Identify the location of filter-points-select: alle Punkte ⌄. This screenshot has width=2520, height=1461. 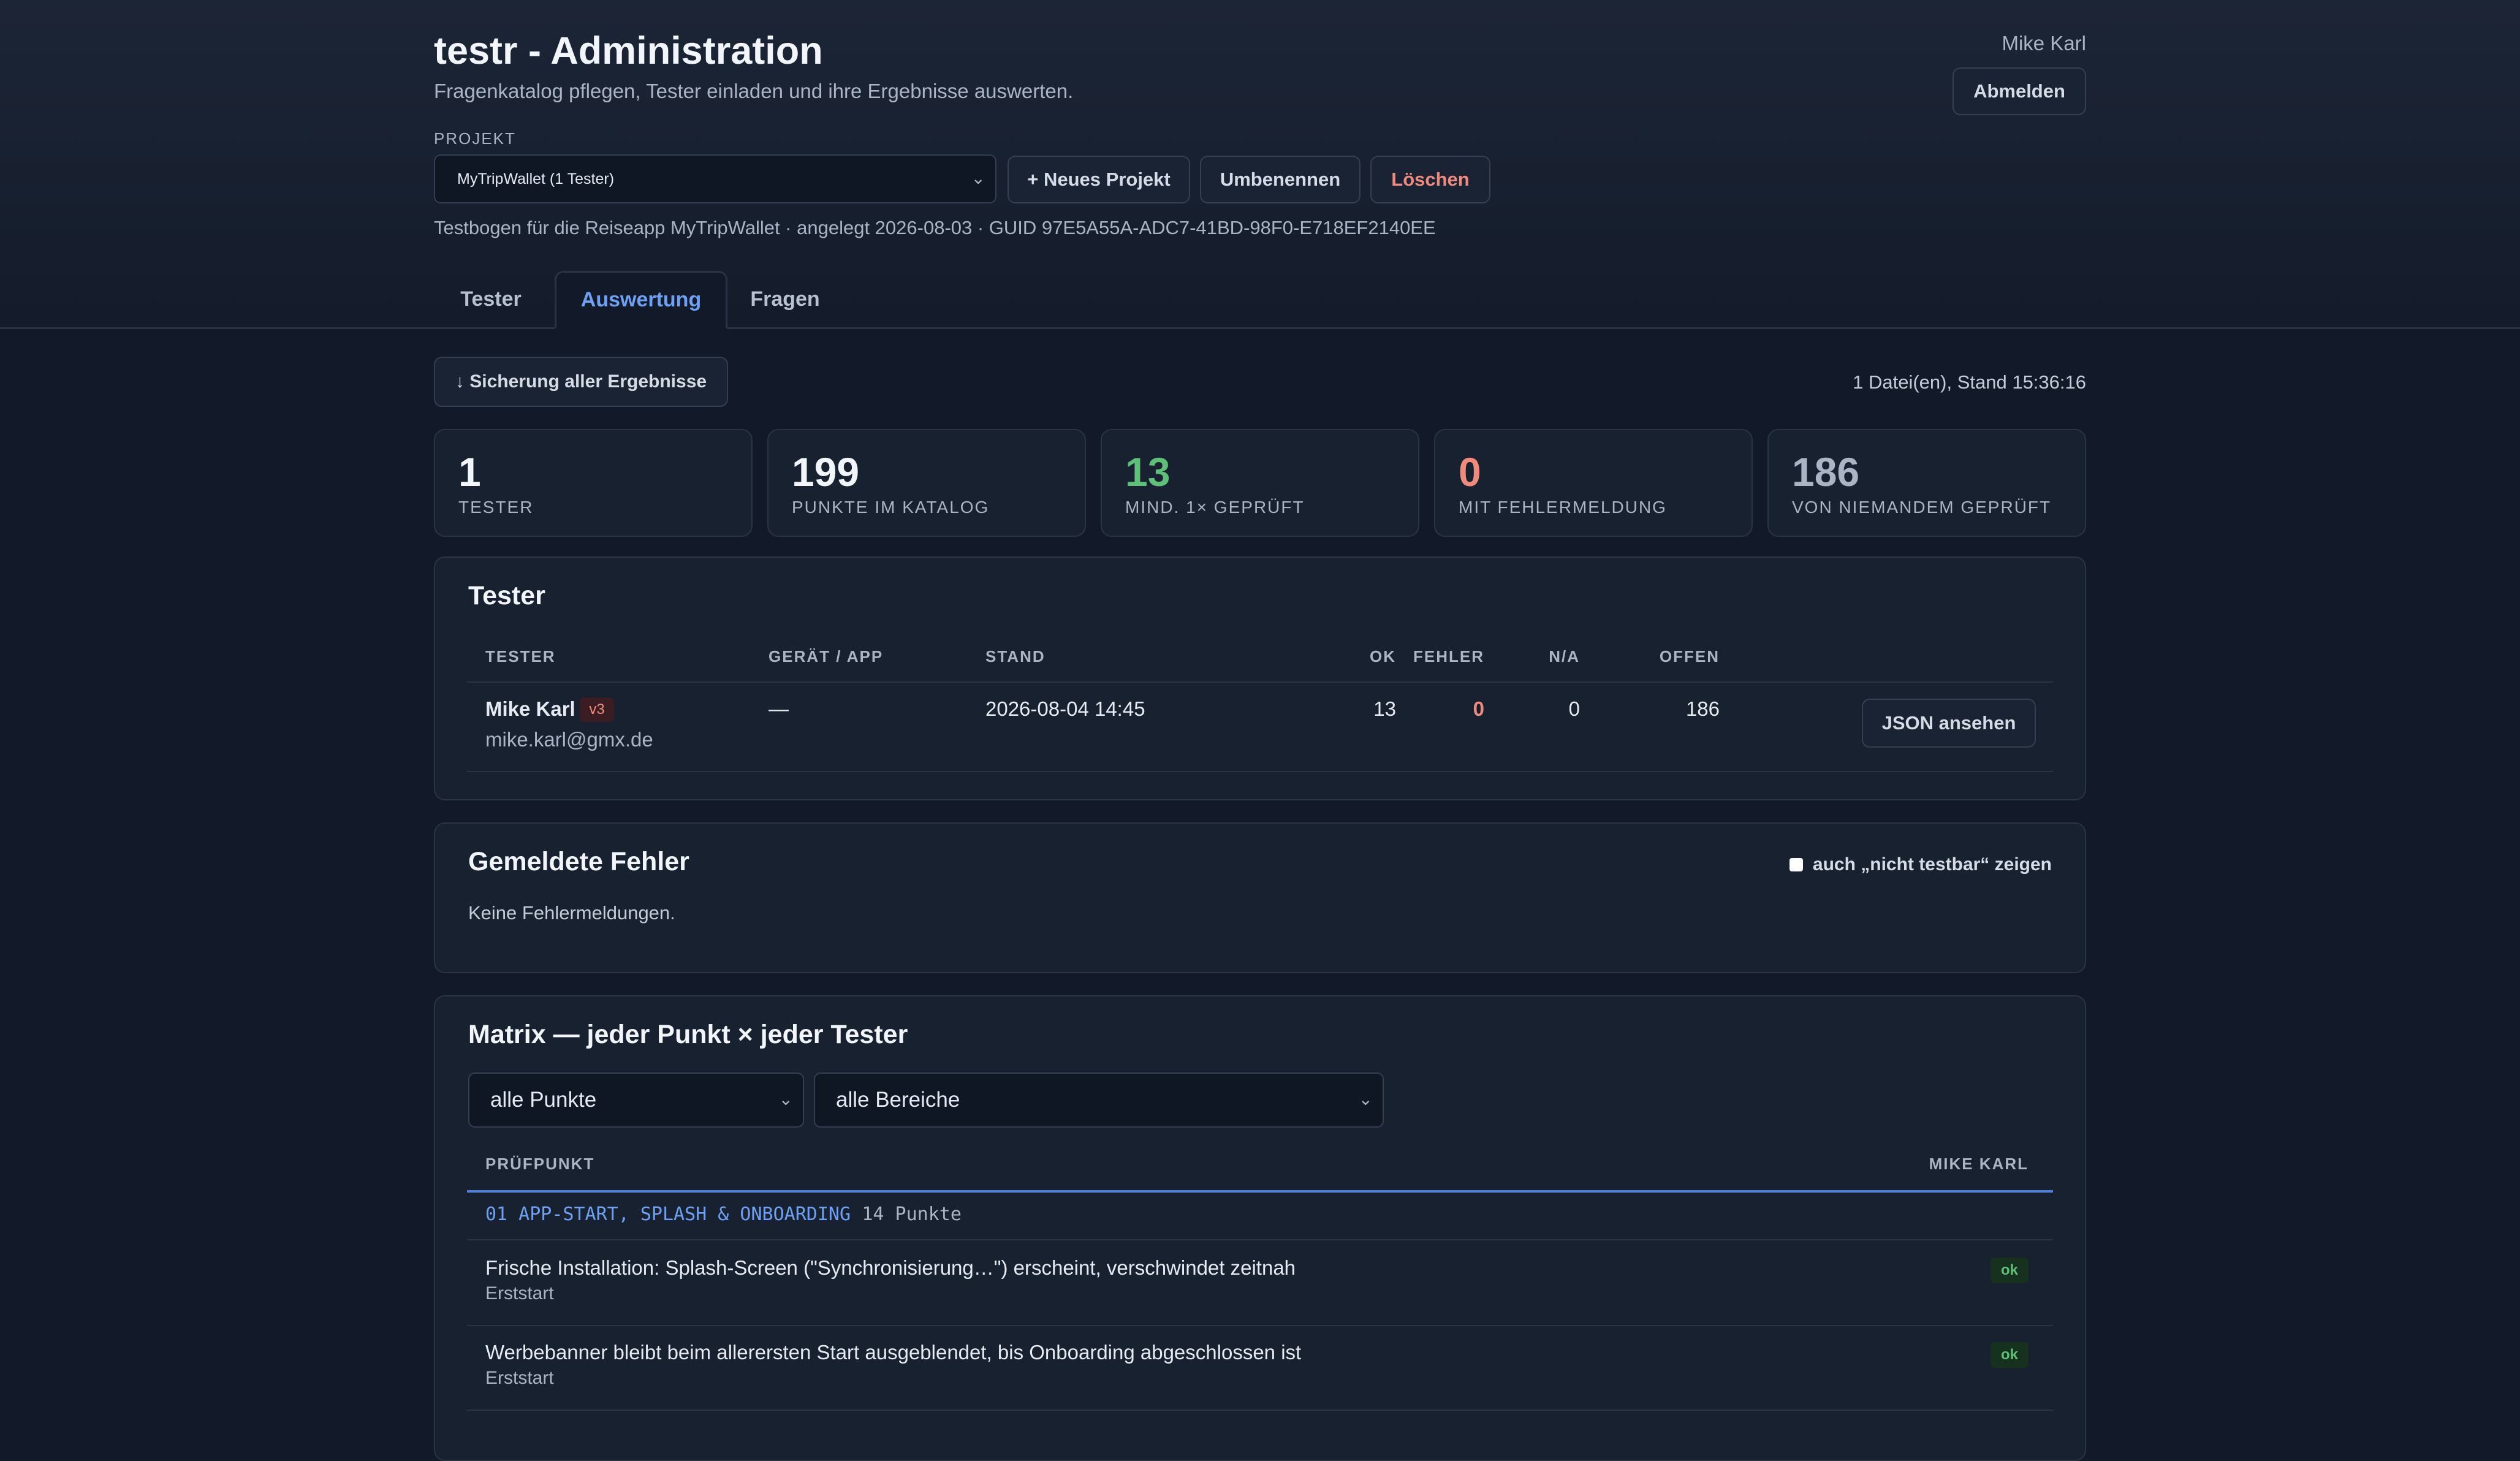
(636, 1100).